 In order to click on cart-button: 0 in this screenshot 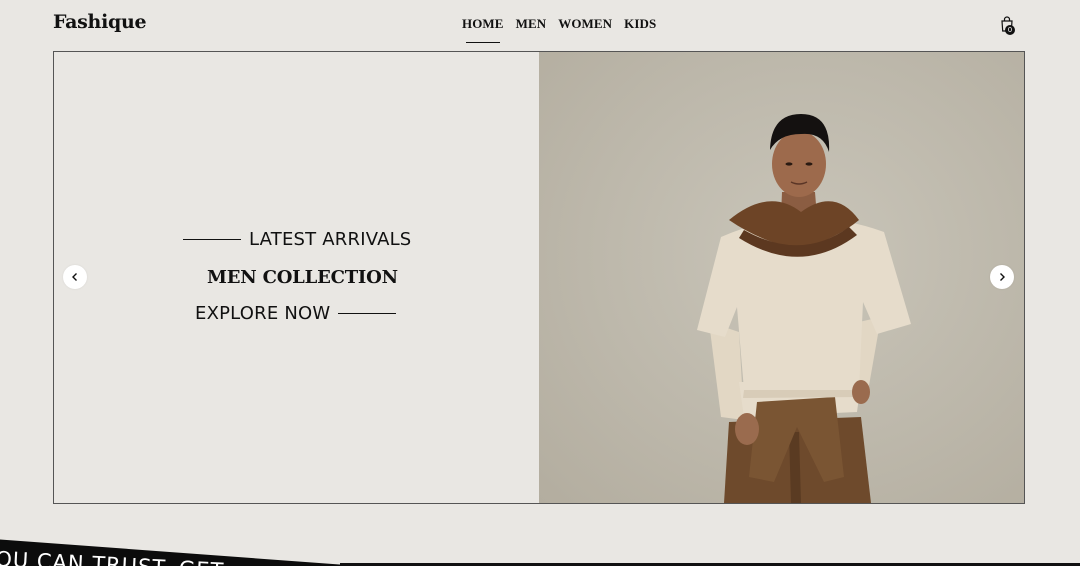, I will do `click(1008, 26)`.